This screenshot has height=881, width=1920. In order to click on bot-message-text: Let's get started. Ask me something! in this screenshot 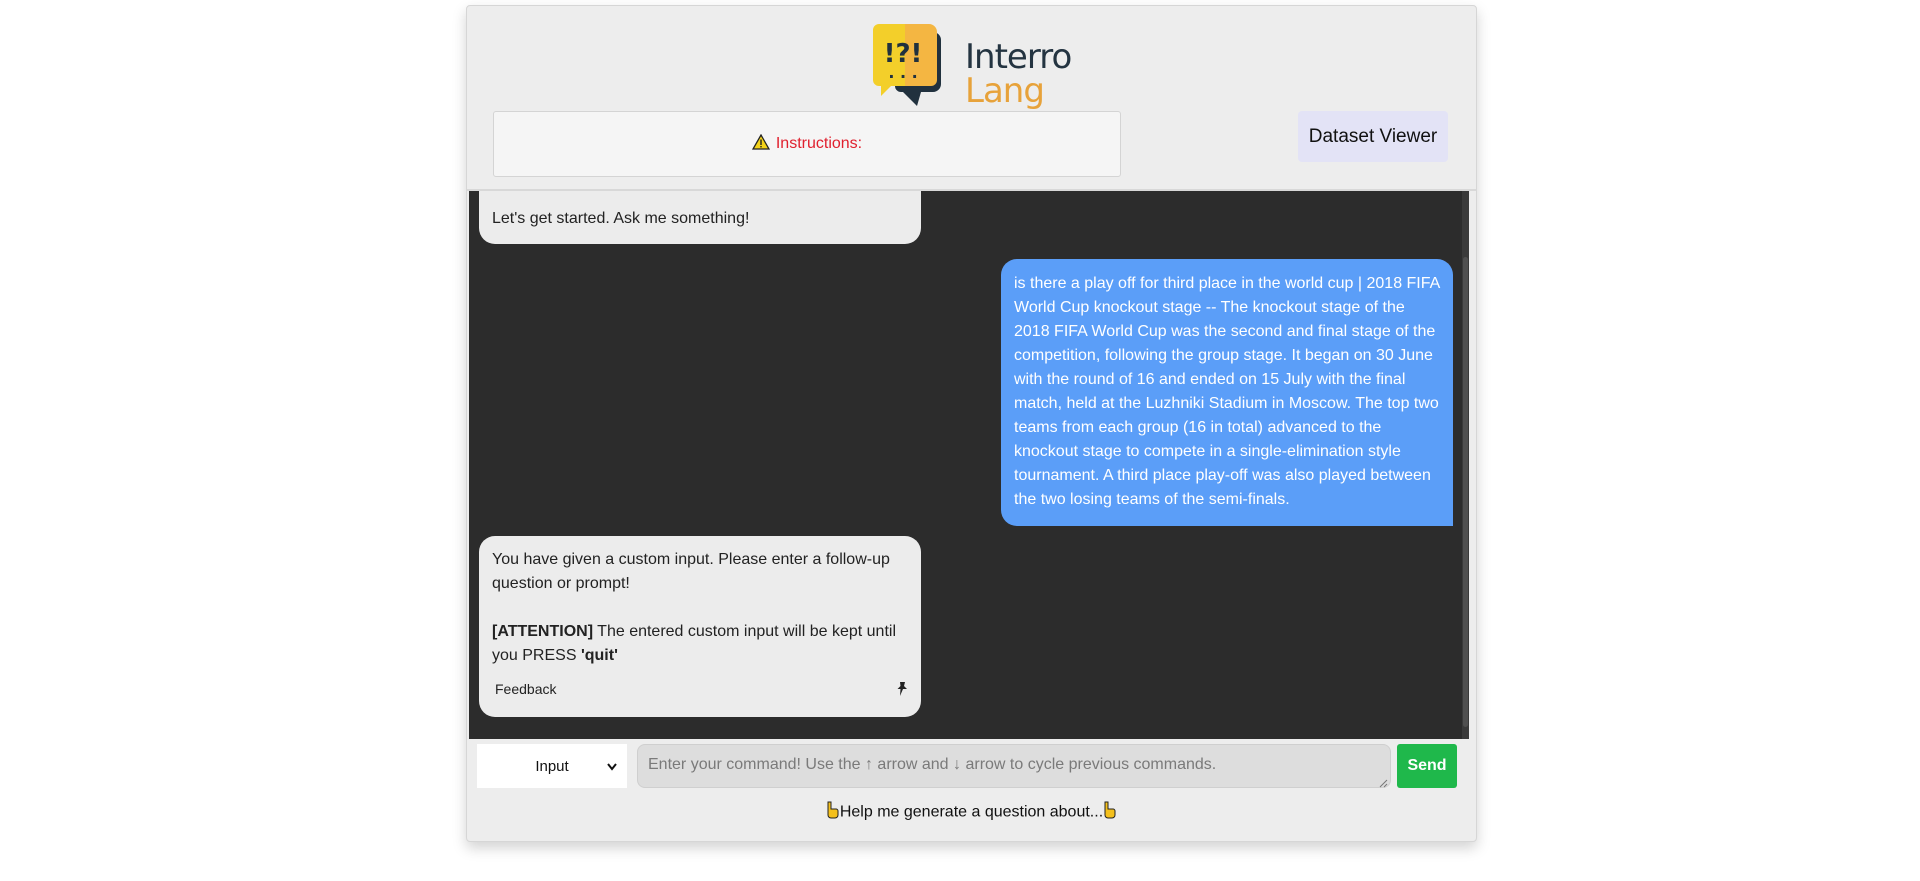, I will do `click(621, 218)`.